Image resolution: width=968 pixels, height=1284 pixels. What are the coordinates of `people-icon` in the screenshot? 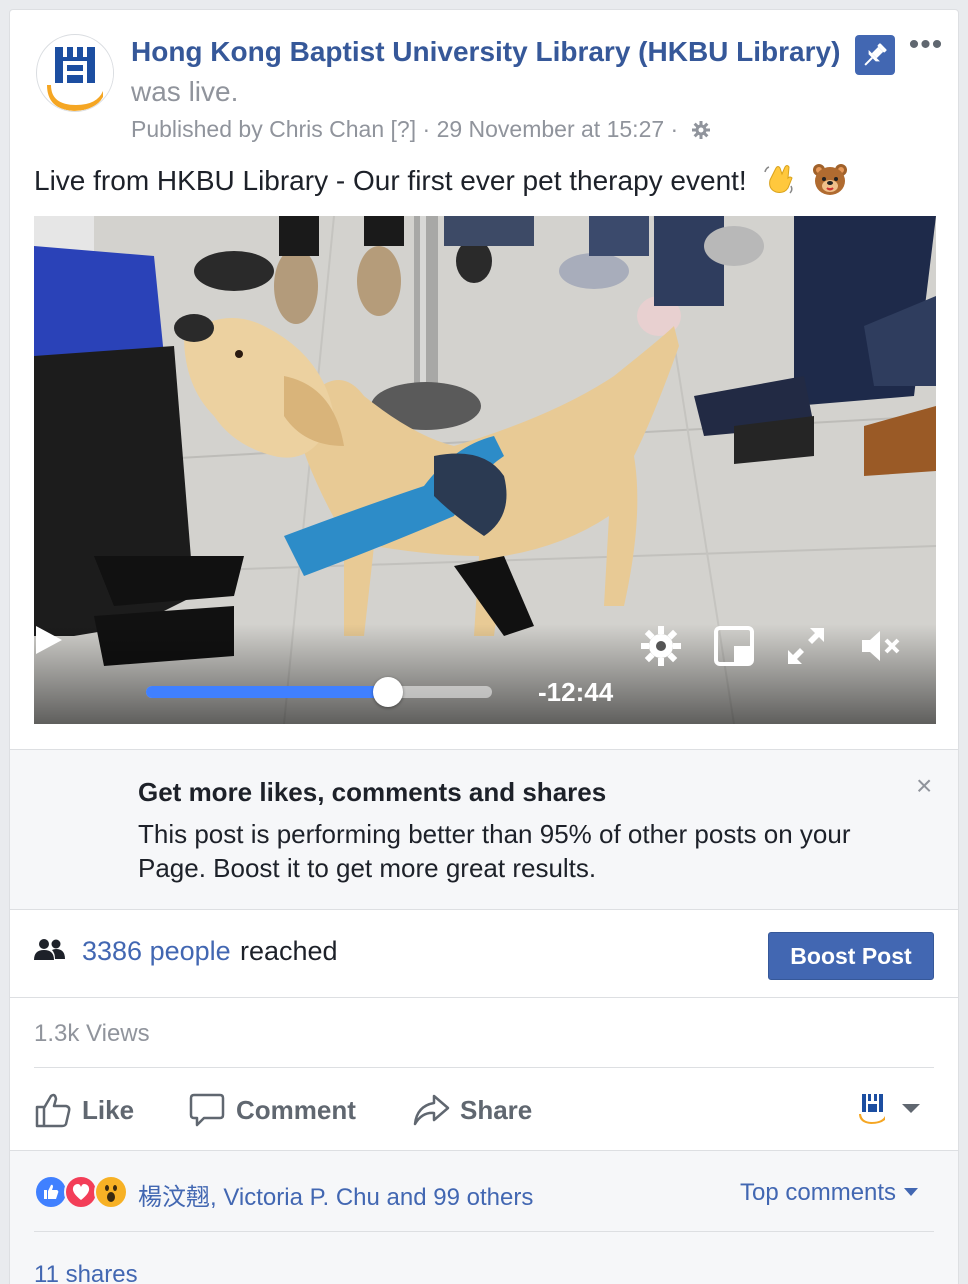 It's located at (49, 949).